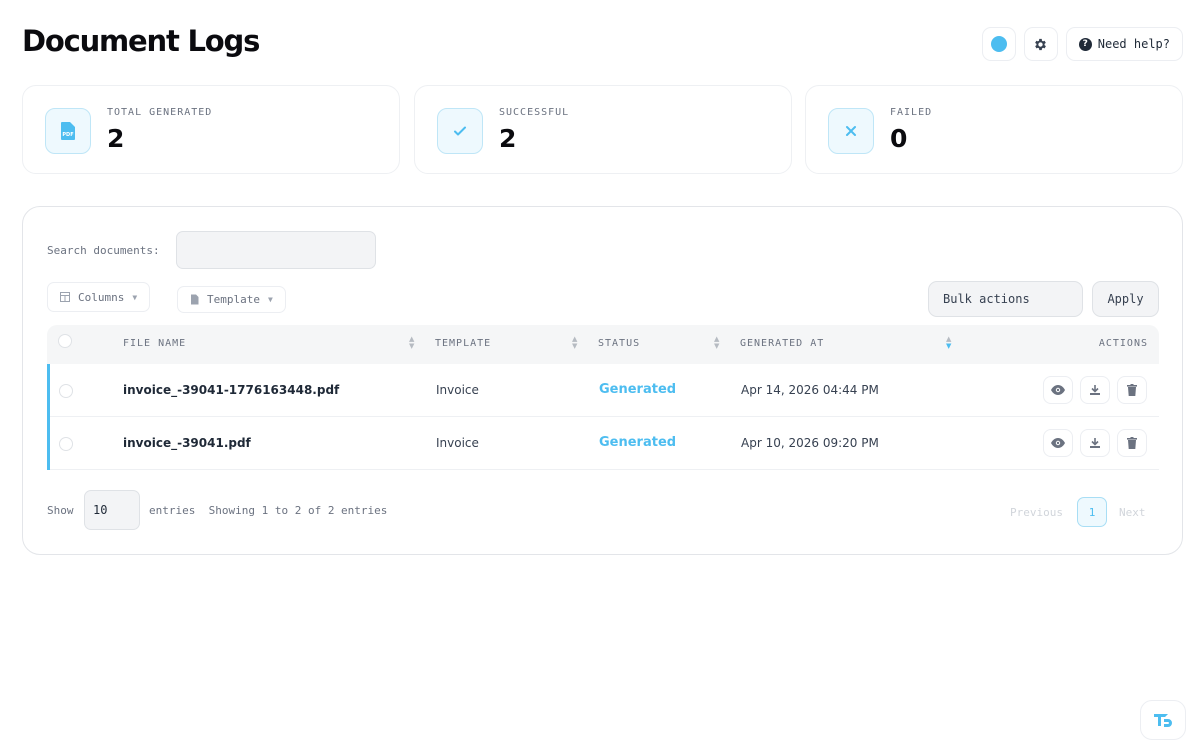 The image size is (1200, 750). Describe the element at coordinates (1036, 512) in the screenshot. I see `previous-page-button: Previous` at that location.